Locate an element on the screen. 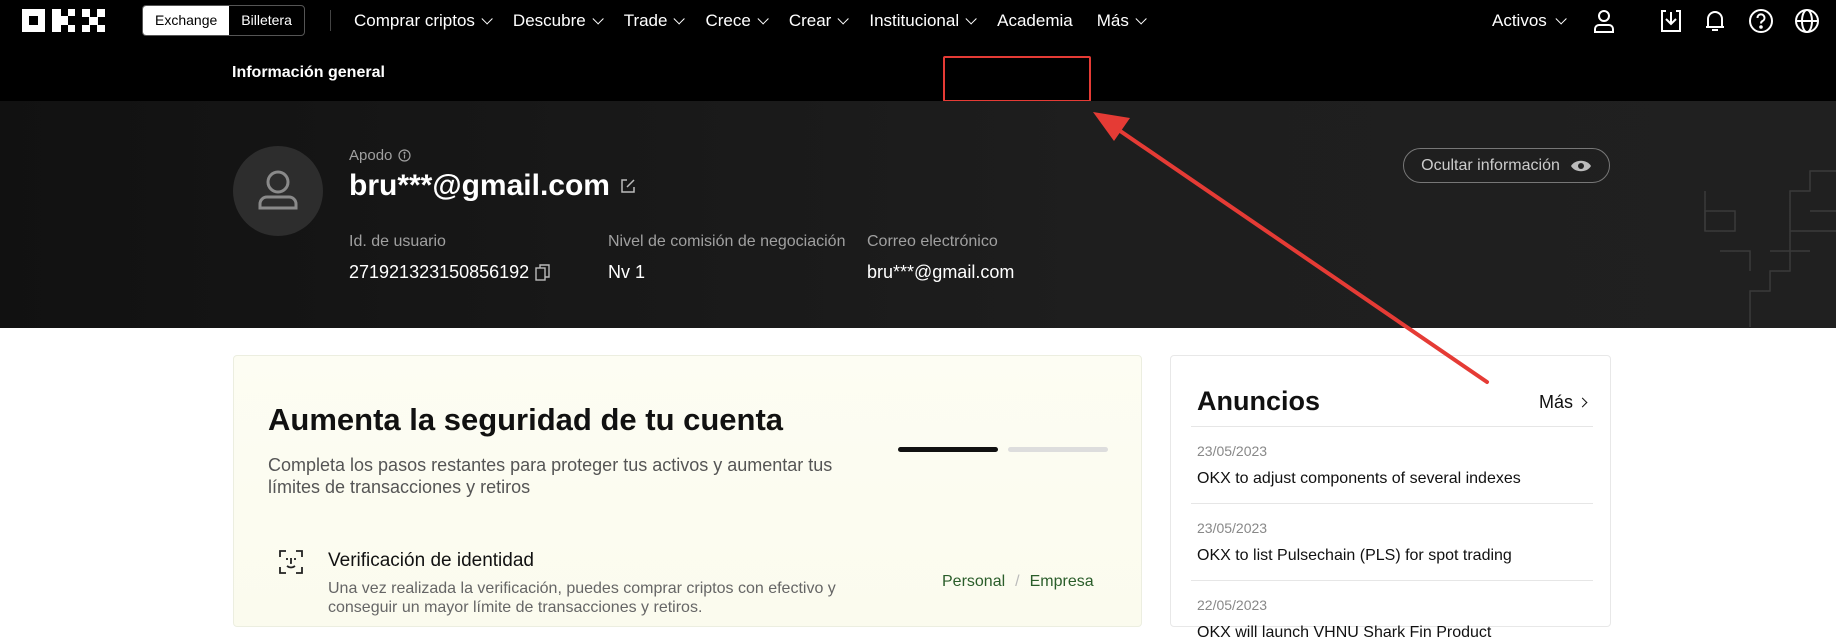 This screenshot has width=1836, height=642. exchange-wallet-switch: Exchange Billetera is located at coordinates (223, 20).